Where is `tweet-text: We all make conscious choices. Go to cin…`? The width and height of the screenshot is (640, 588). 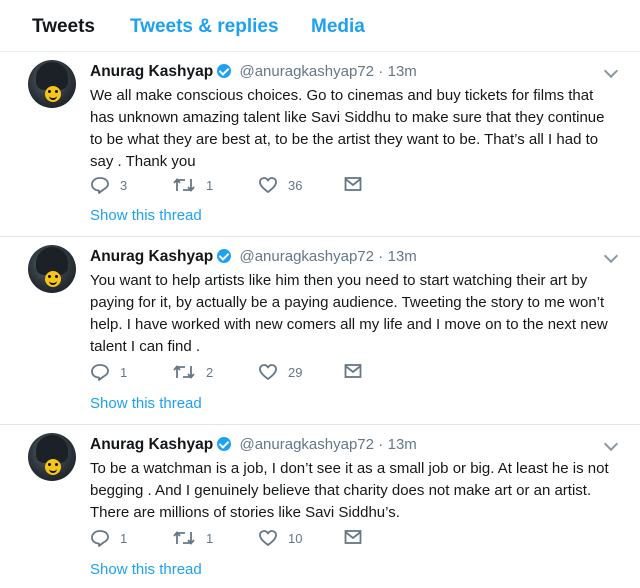 tweet-text: We all make conscious choices. Go to cin… is located at coordinates (347, 128).